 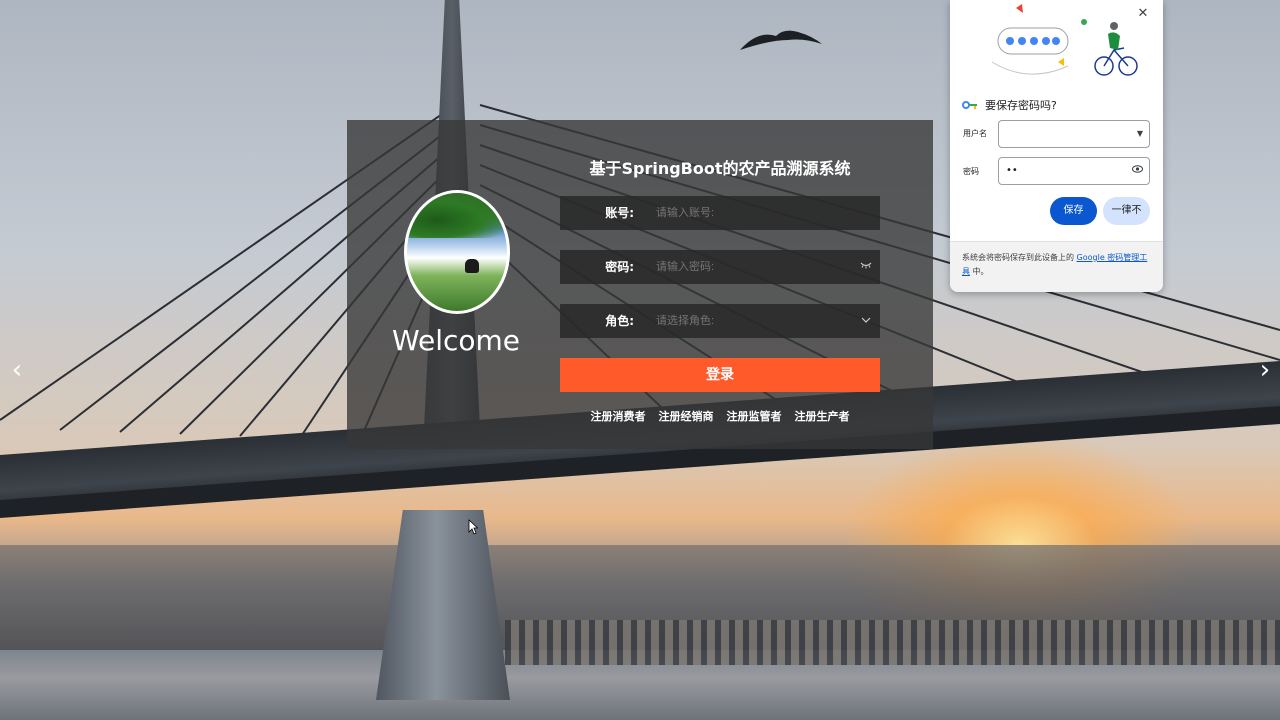 I want to click on register-consumer-link: 注册消费者, so click(x=618, y=417).